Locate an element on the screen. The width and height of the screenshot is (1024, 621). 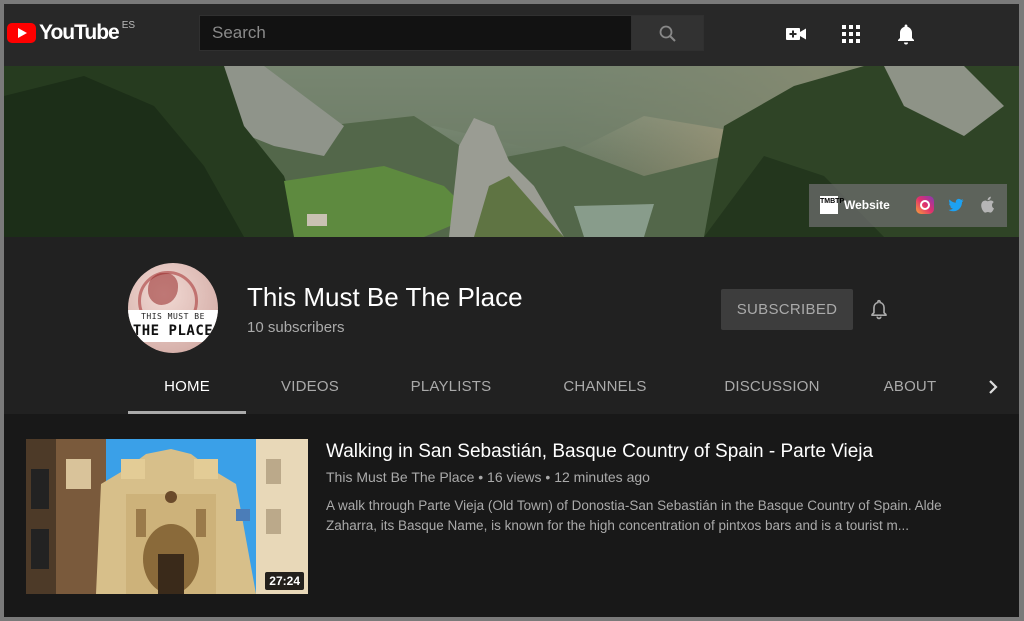
tab-channels: CHANNELS is located at coordinates (605, 389).